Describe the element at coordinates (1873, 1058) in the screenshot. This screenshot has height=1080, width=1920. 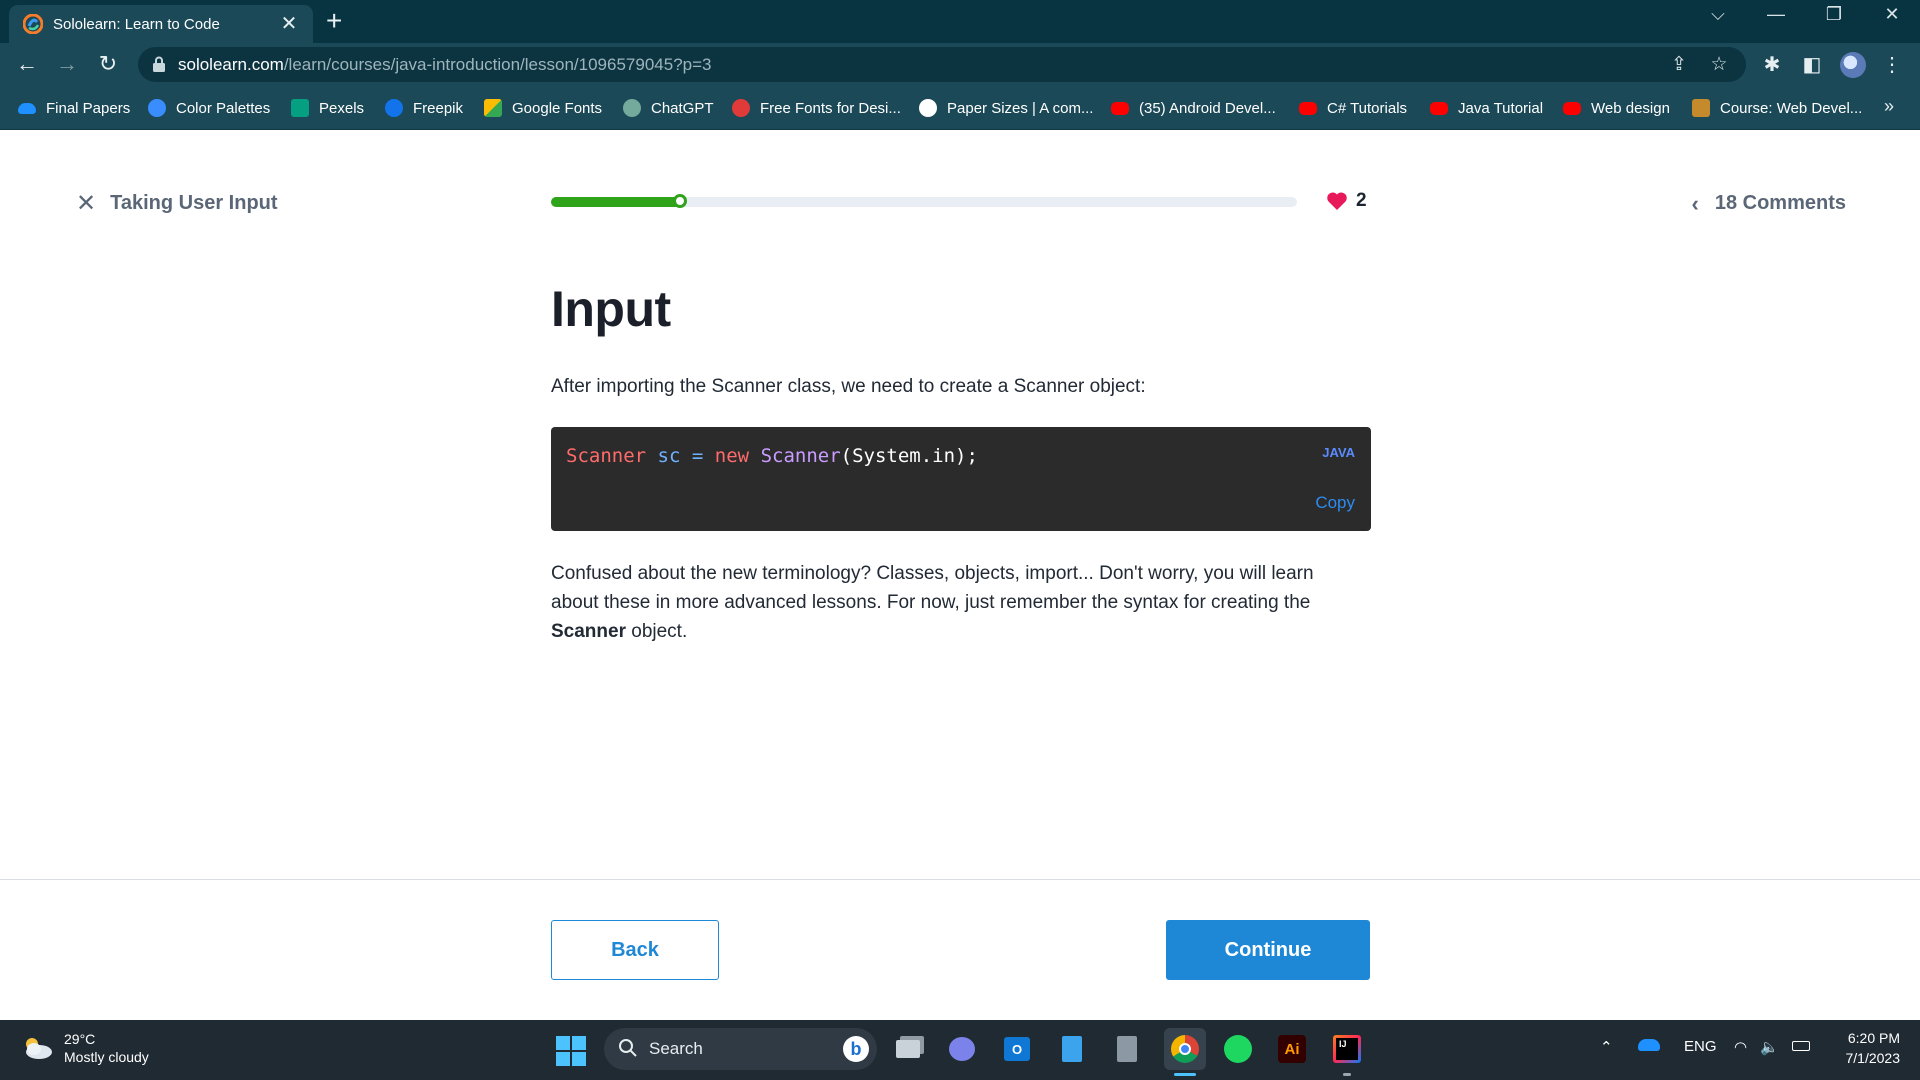
I see `clock-date: 7/1/2023` at that location.